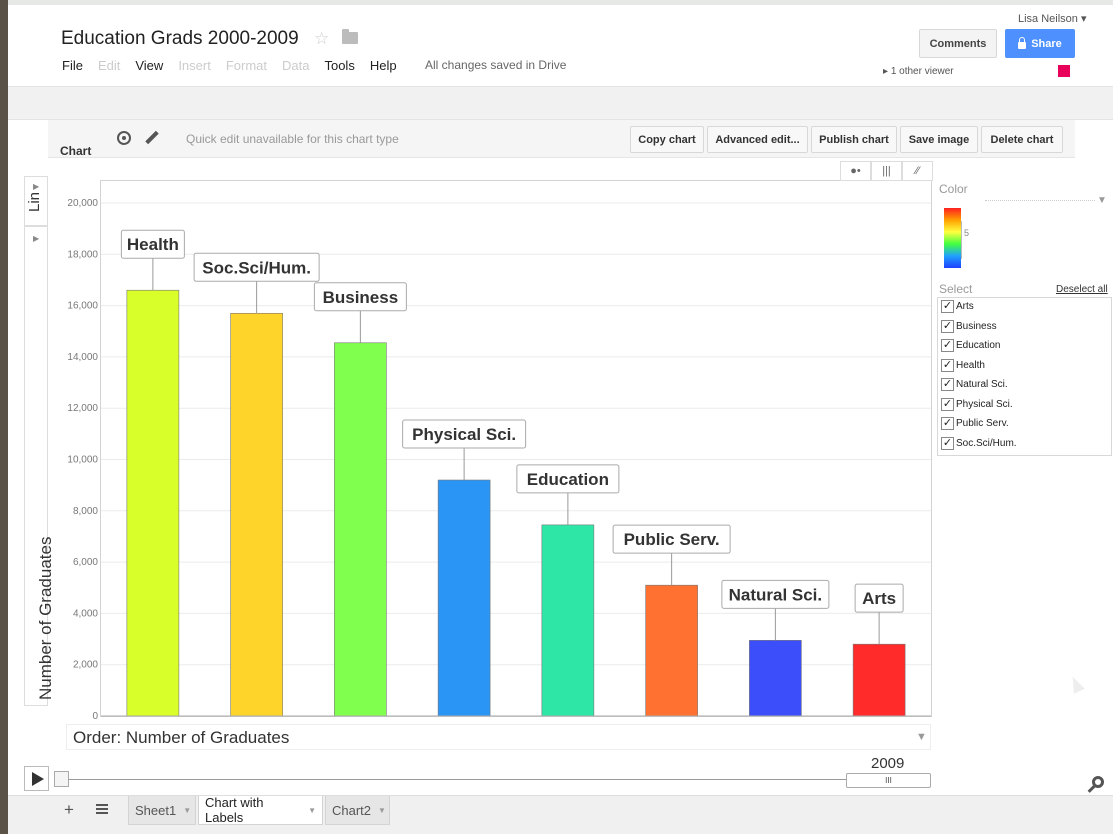  I want to click on play-icon, so click(38, 778).